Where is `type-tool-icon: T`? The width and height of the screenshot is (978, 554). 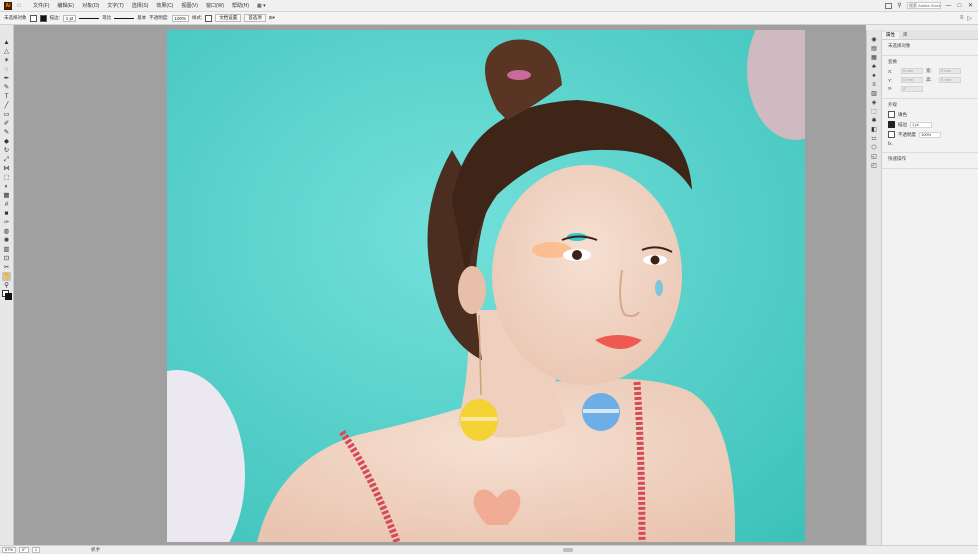
type-tool-icon: T is located at coordinates (6, 96).